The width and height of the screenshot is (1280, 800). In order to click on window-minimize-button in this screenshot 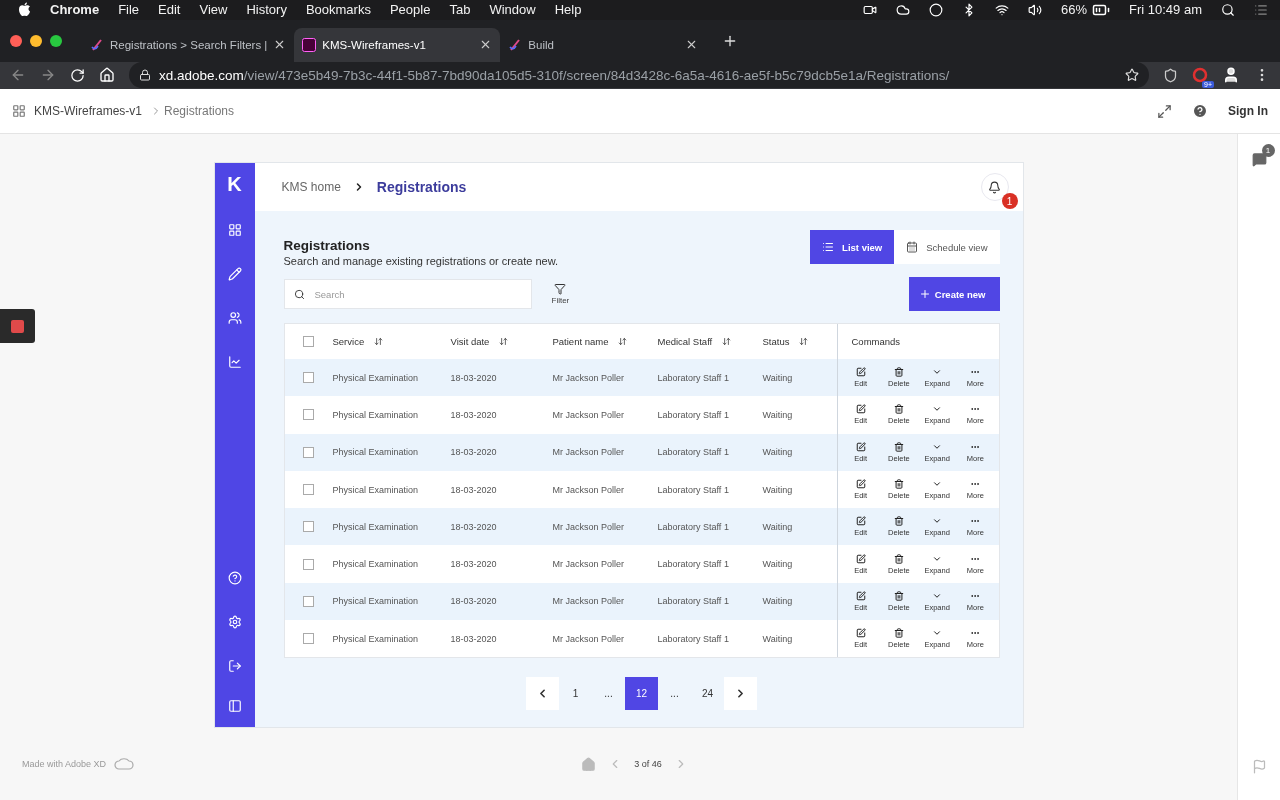, I will do `click(36, 40)`.